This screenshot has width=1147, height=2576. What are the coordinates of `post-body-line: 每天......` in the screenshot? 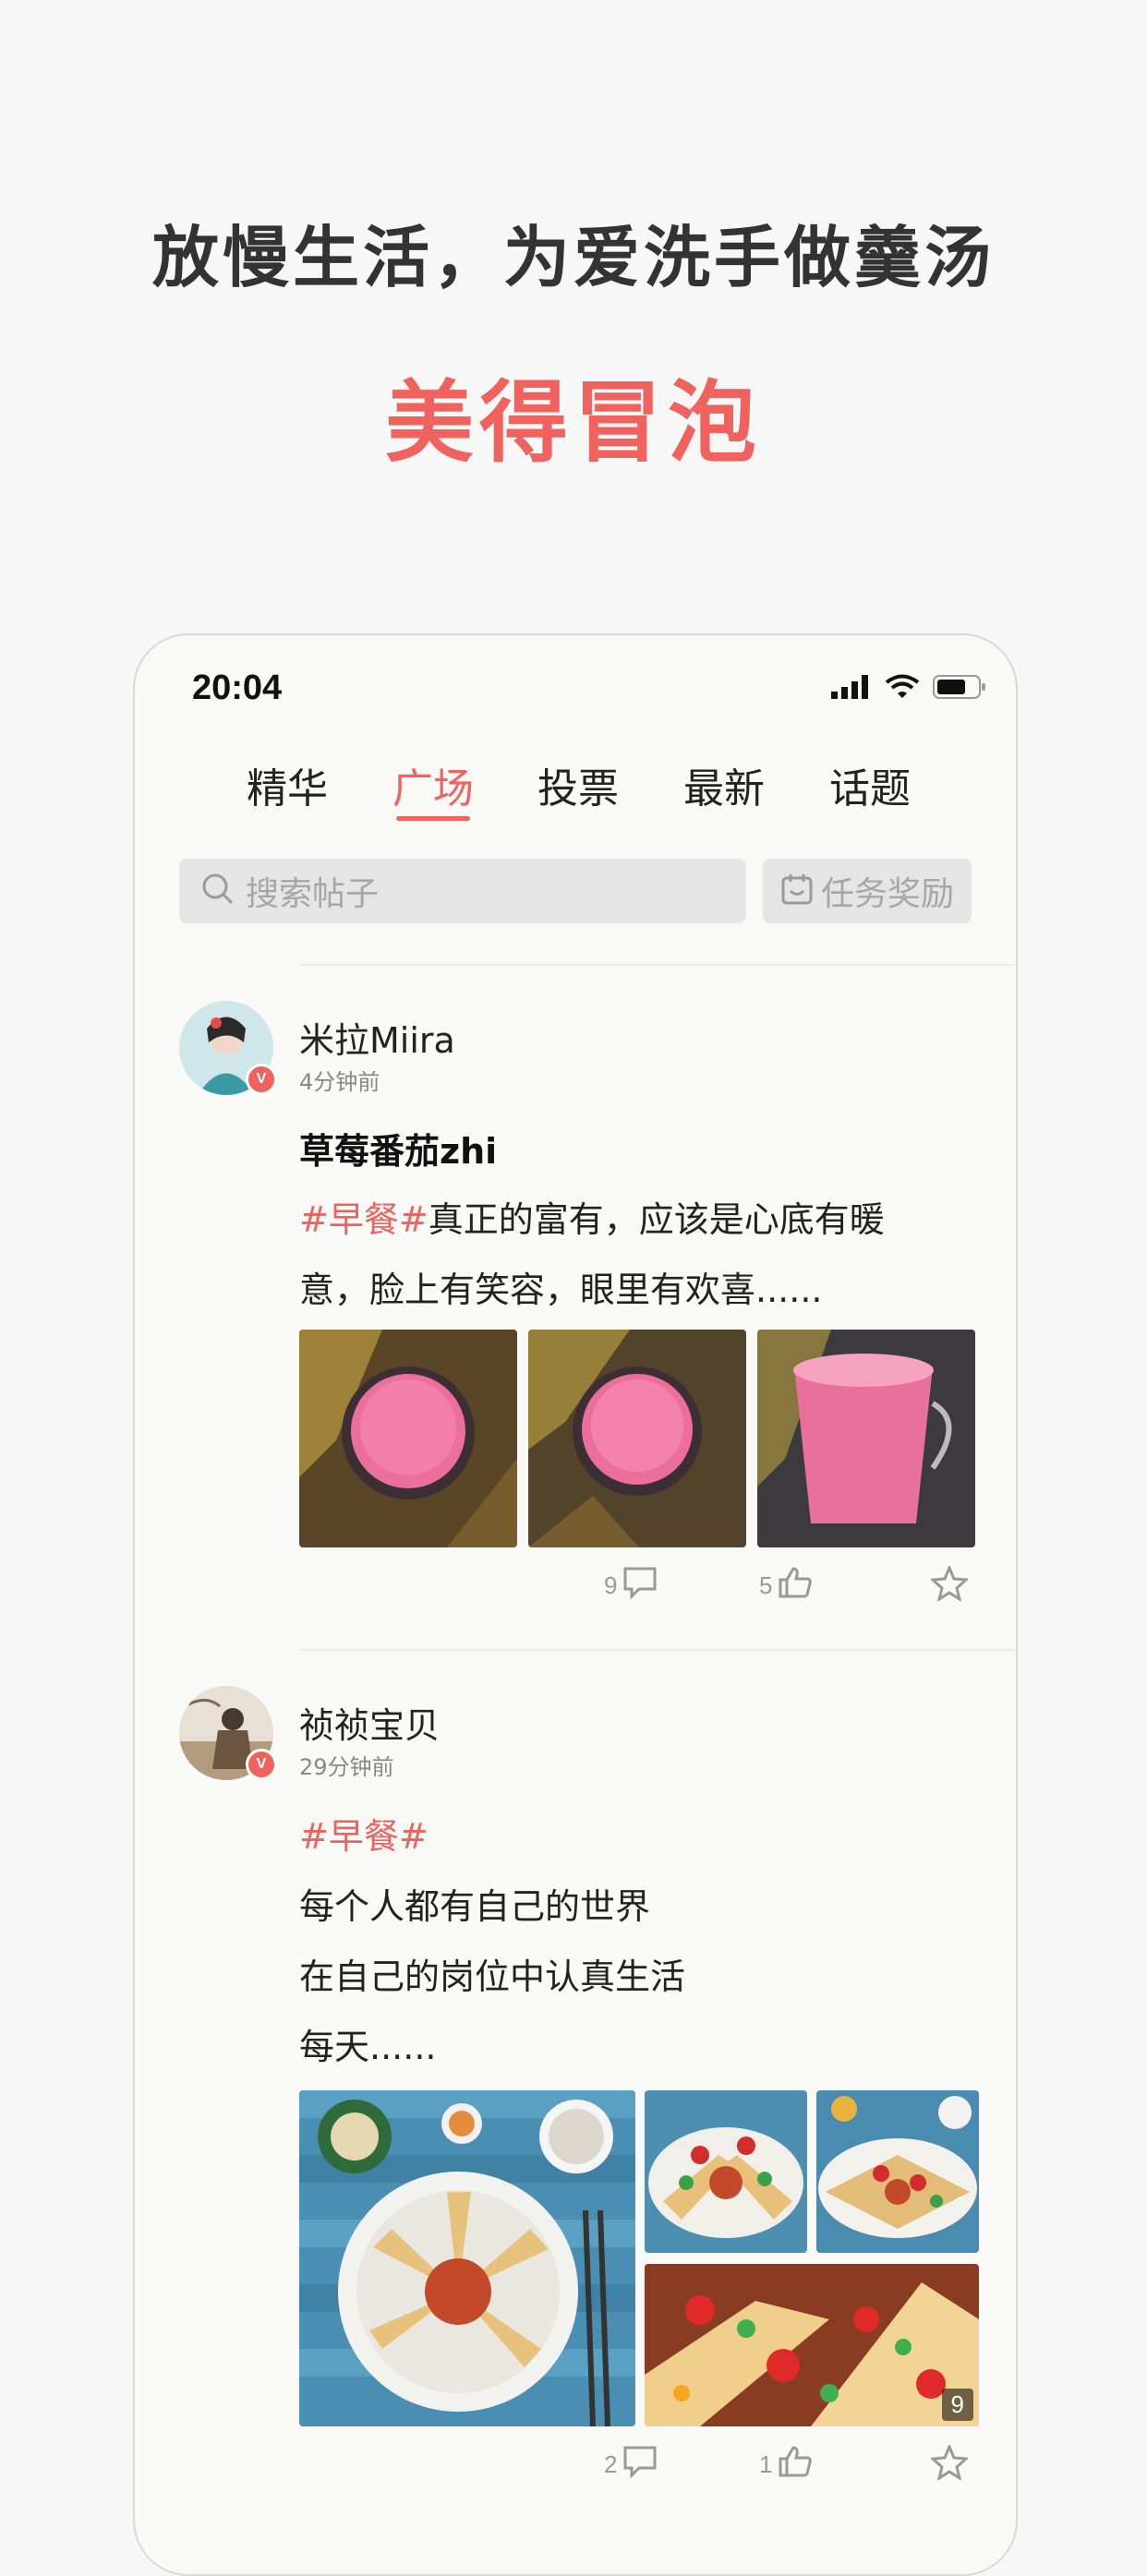 It's located at (368, 2047).